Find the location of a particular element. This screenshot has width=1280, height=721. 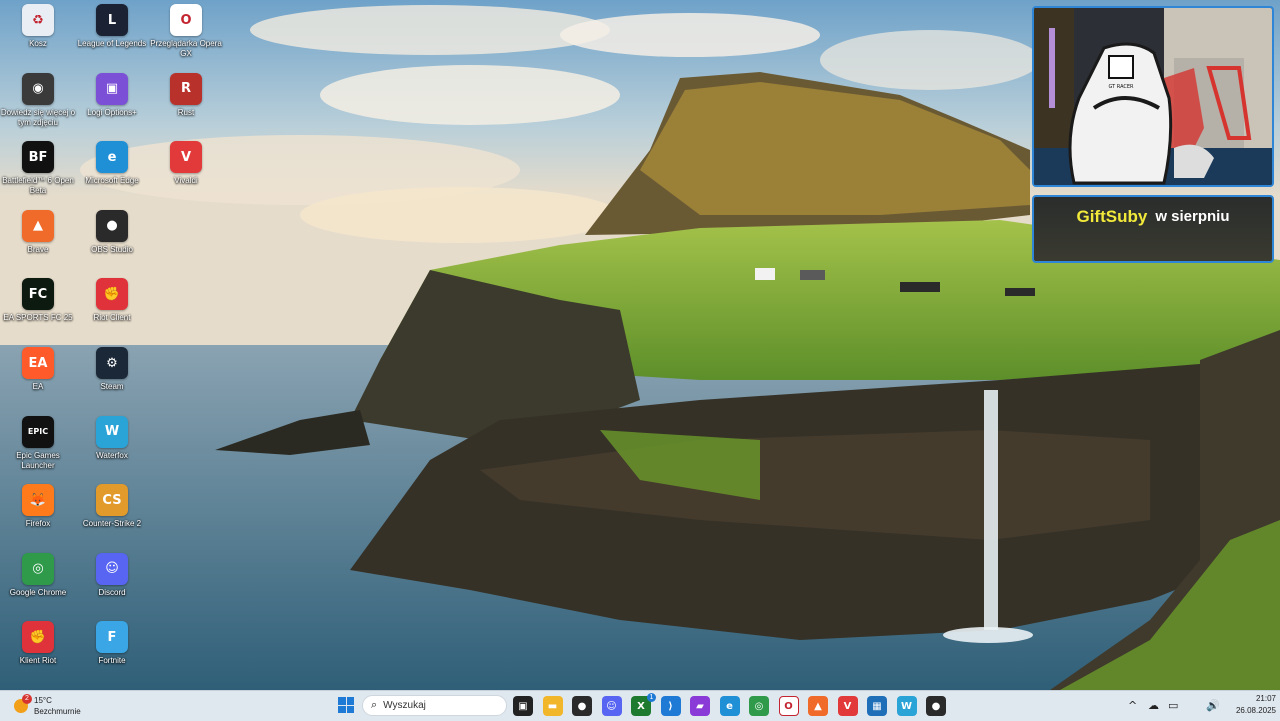

desktop-shortcut-label: Dowiedz się więcej o tym zdjęciu is located at coordinates (38, 117).